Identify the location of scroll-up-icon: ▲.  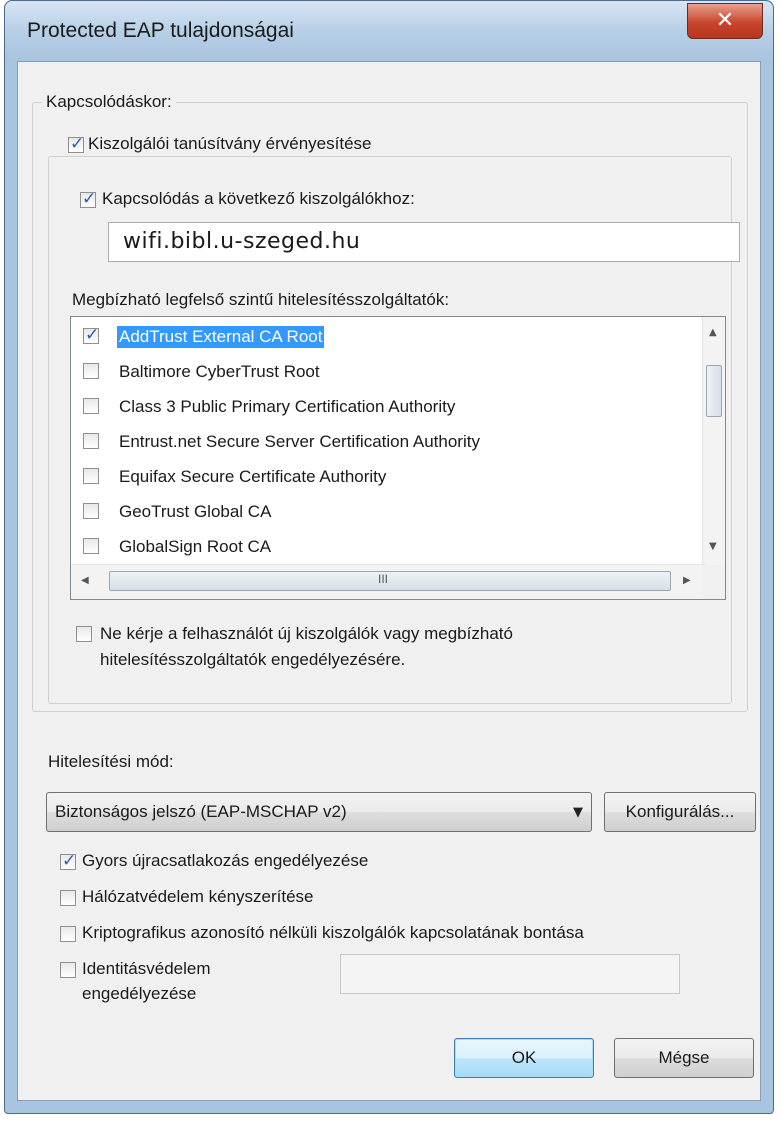
(713, 332).